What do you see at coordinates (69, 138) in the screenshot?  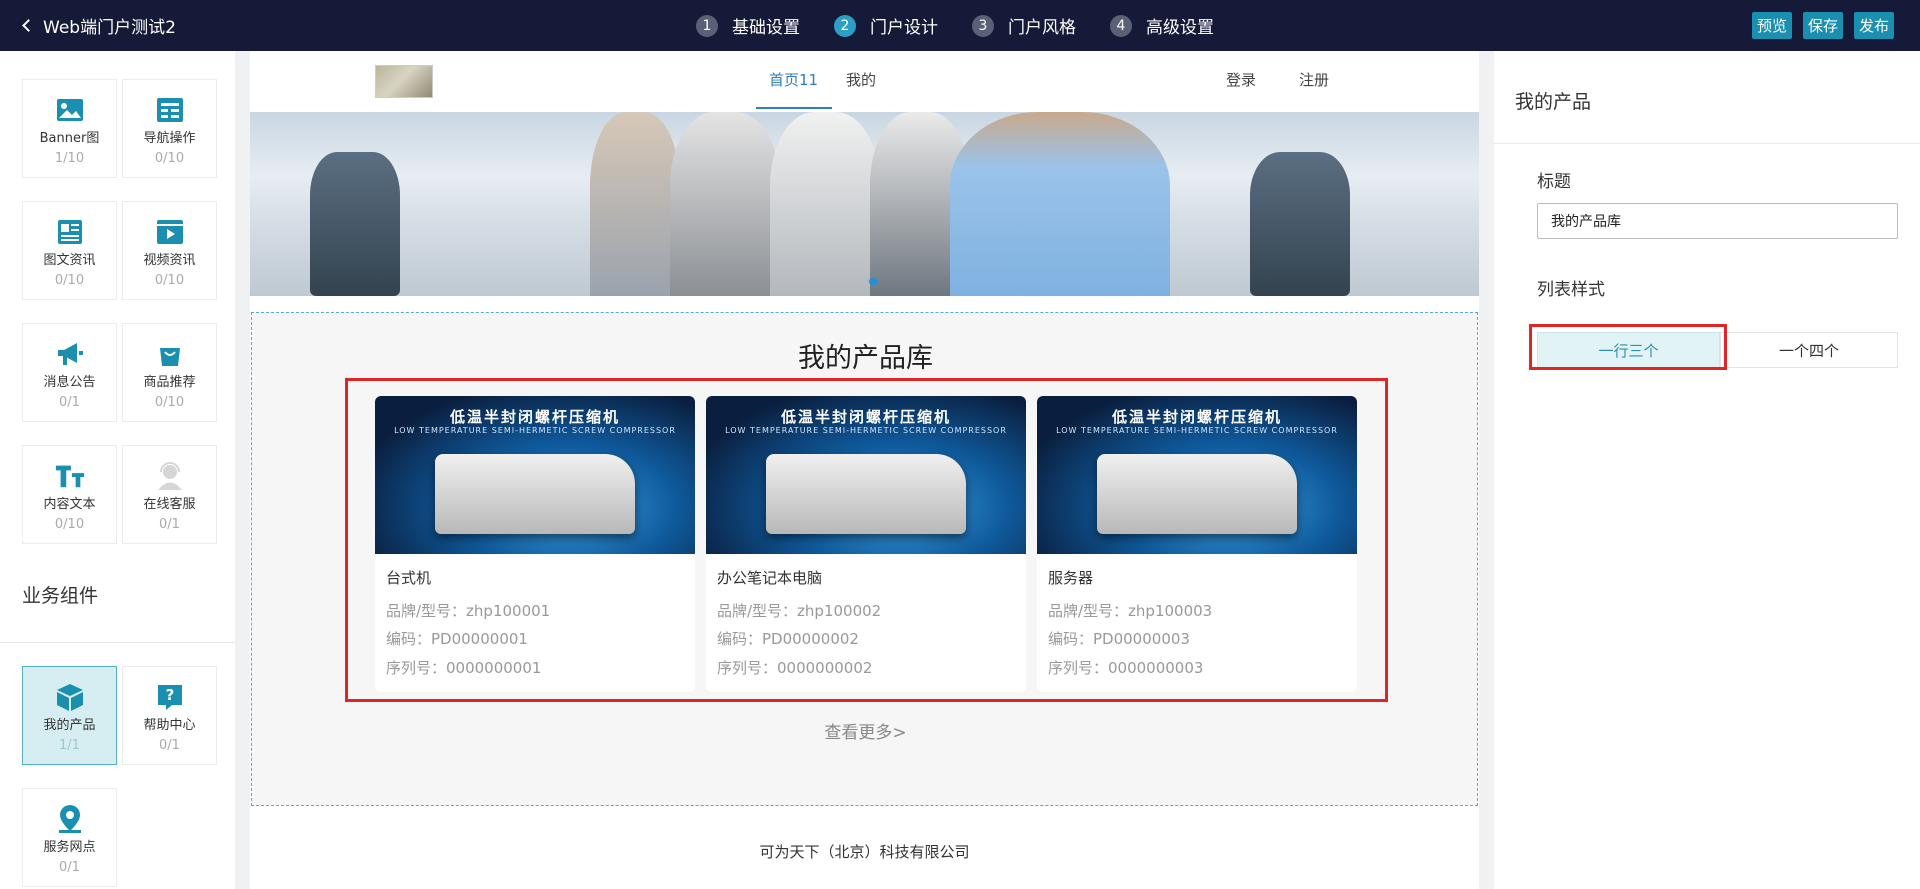 I see `component-label: Banner图` at bounding box center [69, 138].